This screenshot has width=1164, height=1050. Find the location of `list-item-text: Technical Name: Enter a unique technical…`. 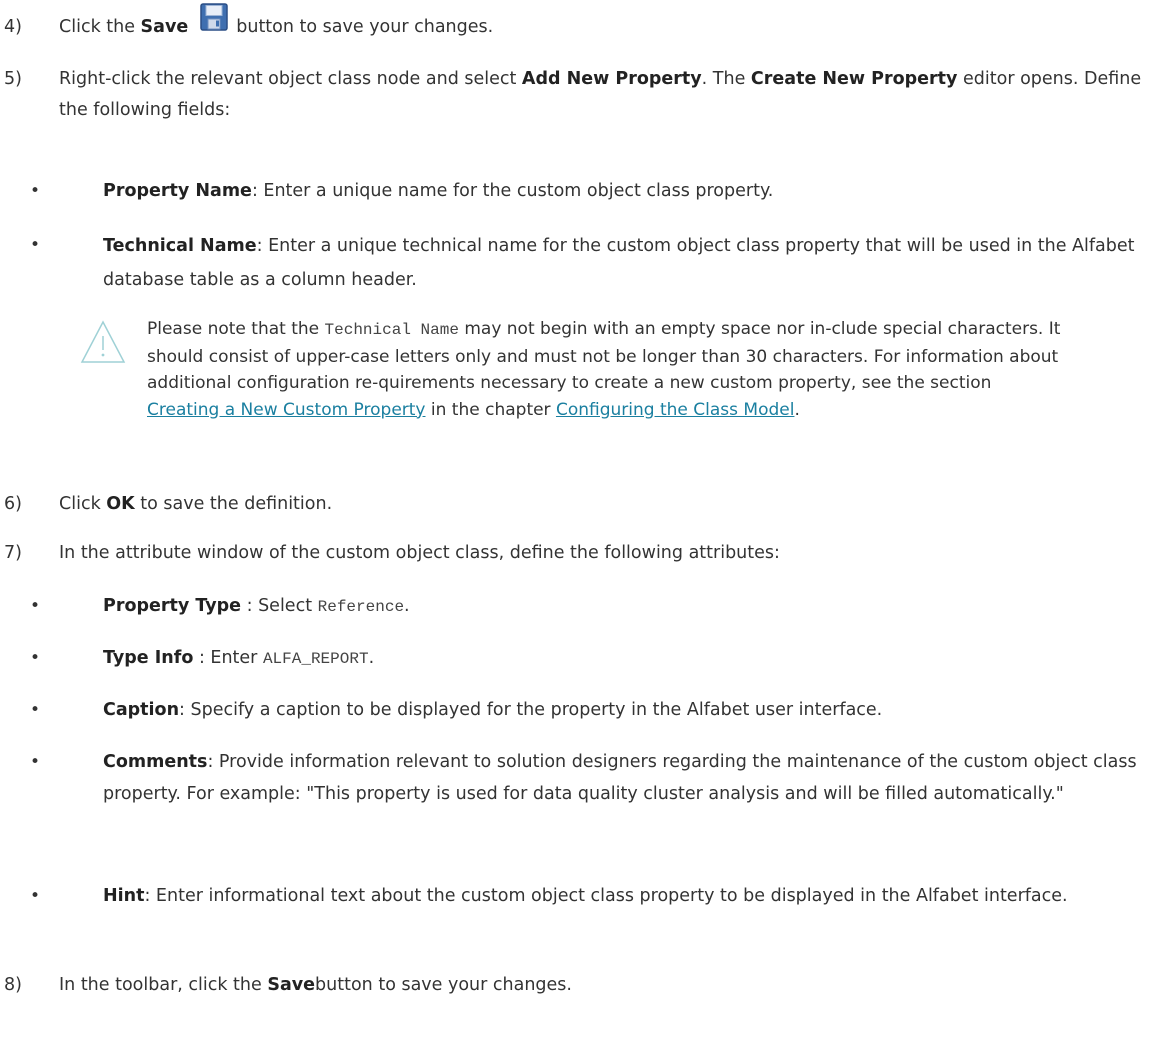

list-item-text: Technical Name: Enter a unique technical… is located at coordinates (628, 263).